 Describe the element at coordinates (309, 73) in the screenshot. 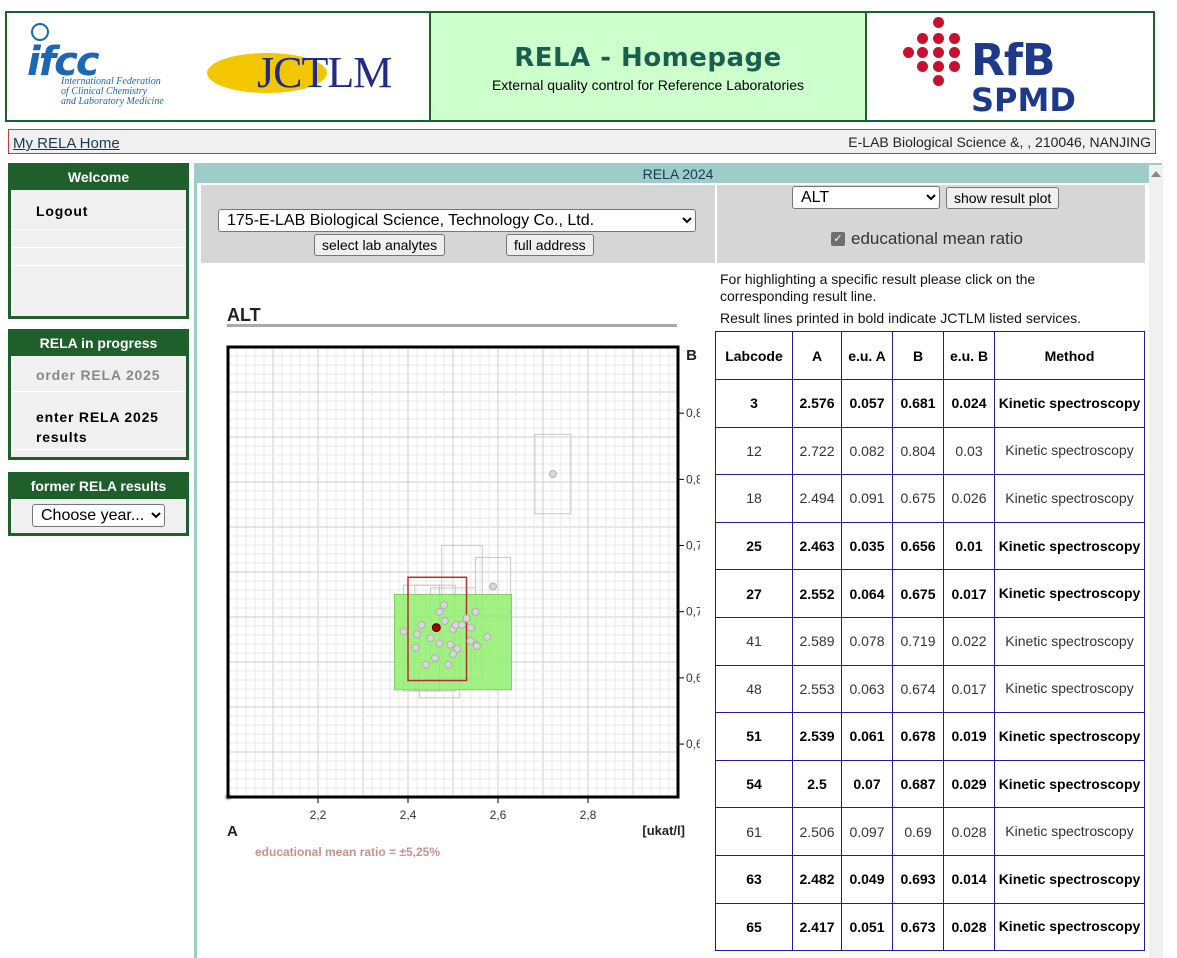

I see `jctlm-logo: JCTLM` at that location.